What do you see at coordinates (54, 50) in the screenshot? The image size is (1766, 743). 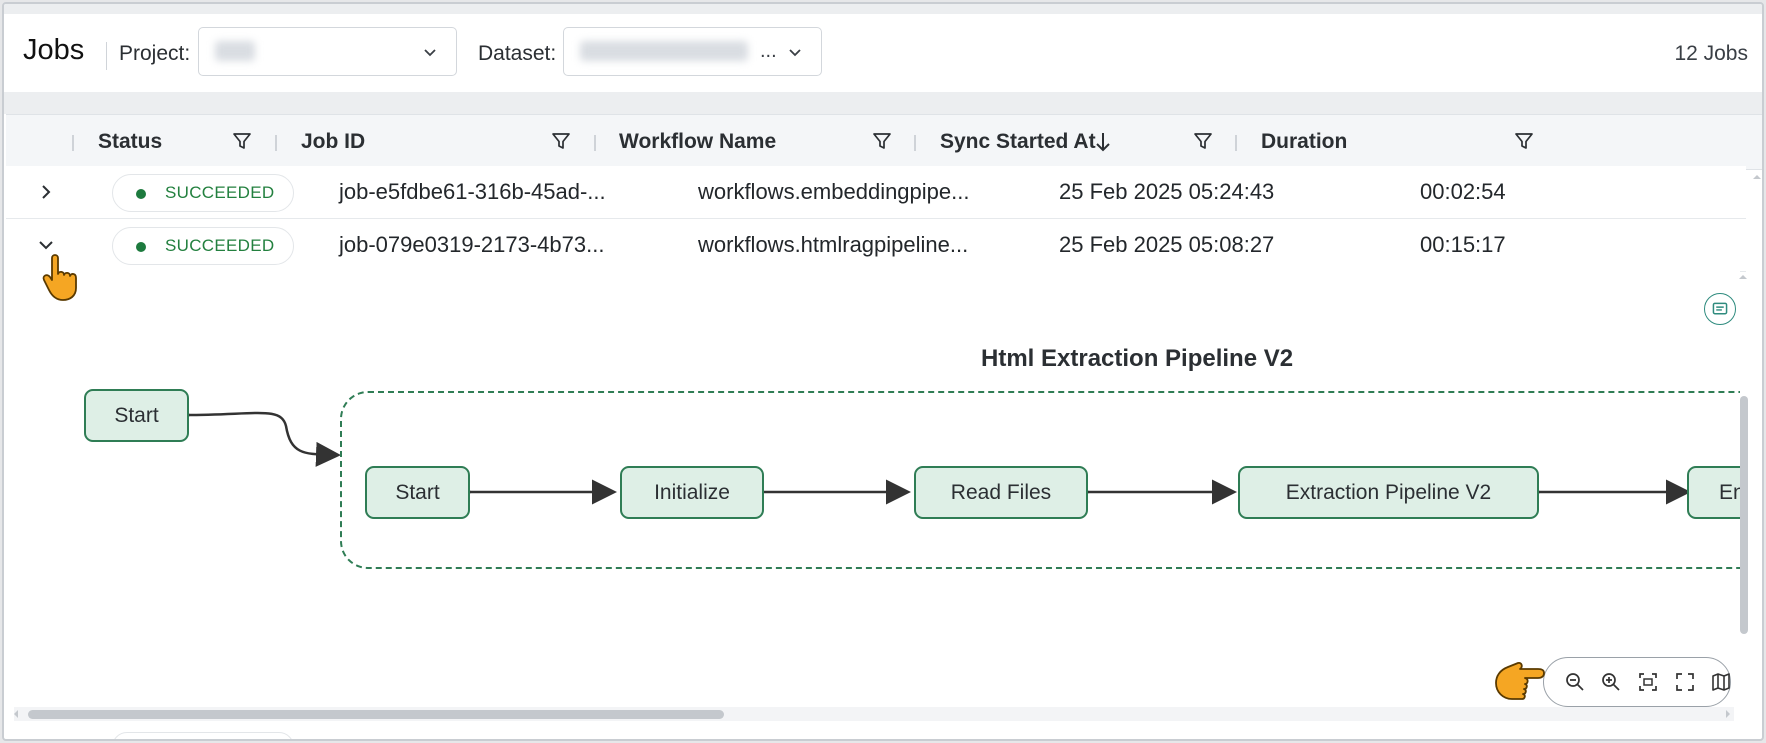 I see `page-title: Jobs` at bounding box center [54, 50].